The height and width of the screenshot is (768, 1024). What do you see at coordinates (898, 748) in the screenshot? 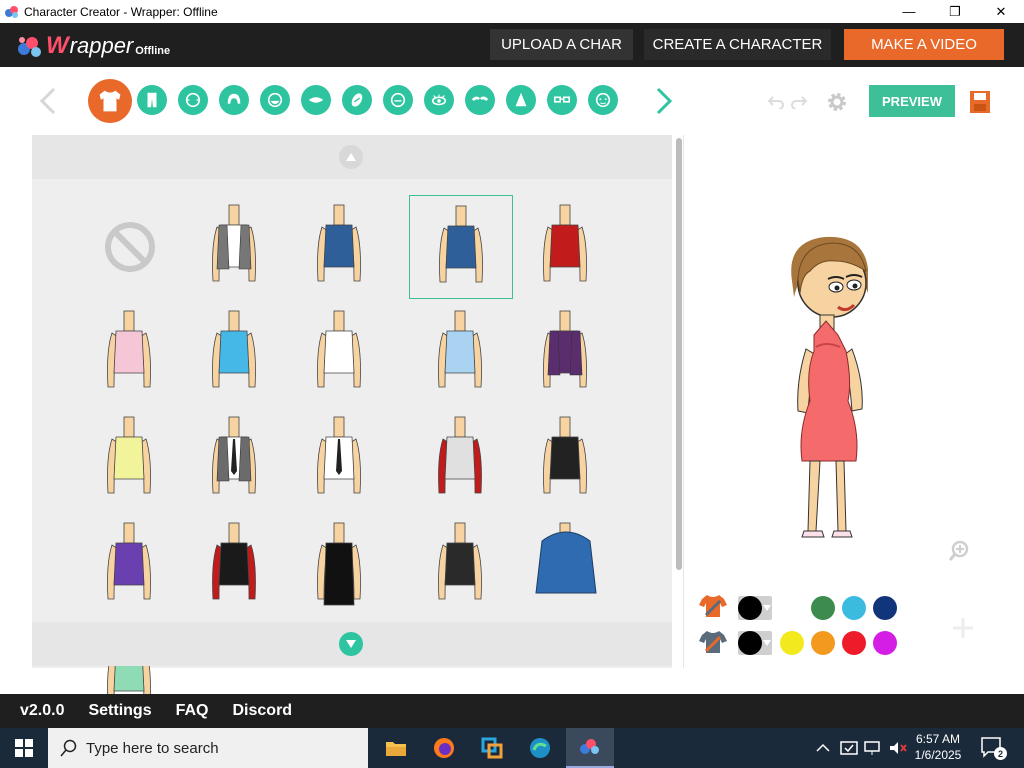
I see `volume-muted-icon` at bounding box center [898, 748].